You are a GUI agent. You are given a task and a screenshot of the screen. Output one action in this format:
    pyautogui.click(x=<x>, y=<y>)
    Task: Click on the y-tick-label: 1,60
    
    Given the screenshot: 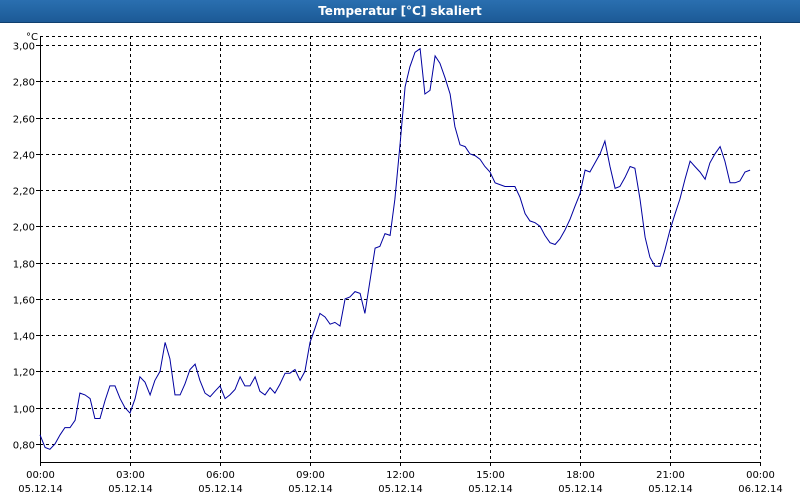 What is the action you would take?
    pyautogui.click(x=24, y=301)
    